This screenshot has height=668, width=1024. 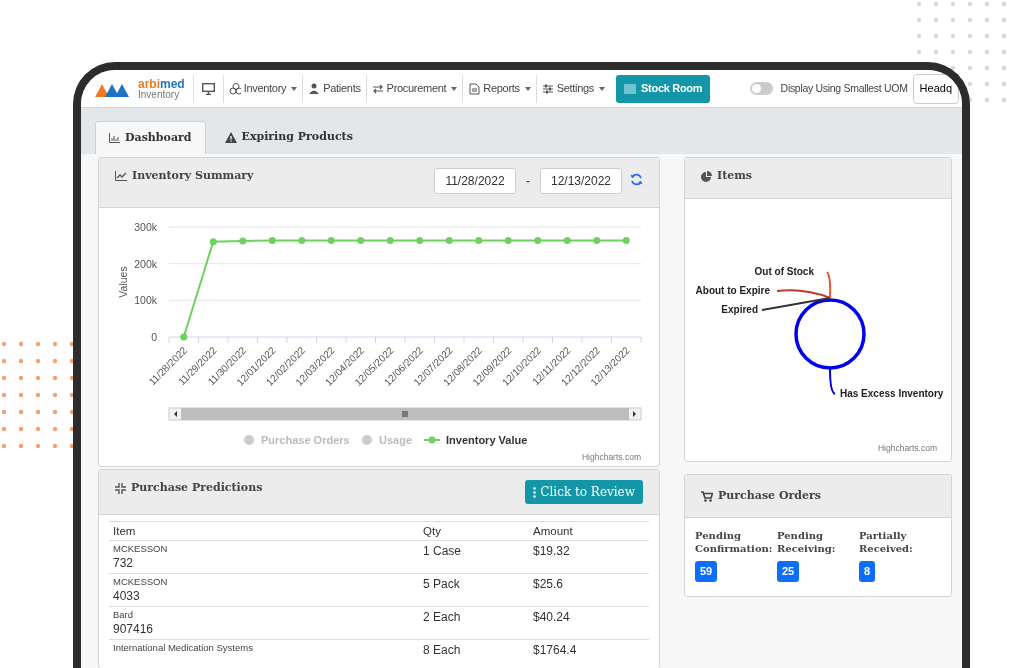 What do you see at coordinates (121, 176) in the screenshot?
I see `line-chart-icon` at bounding box center [121, 176].